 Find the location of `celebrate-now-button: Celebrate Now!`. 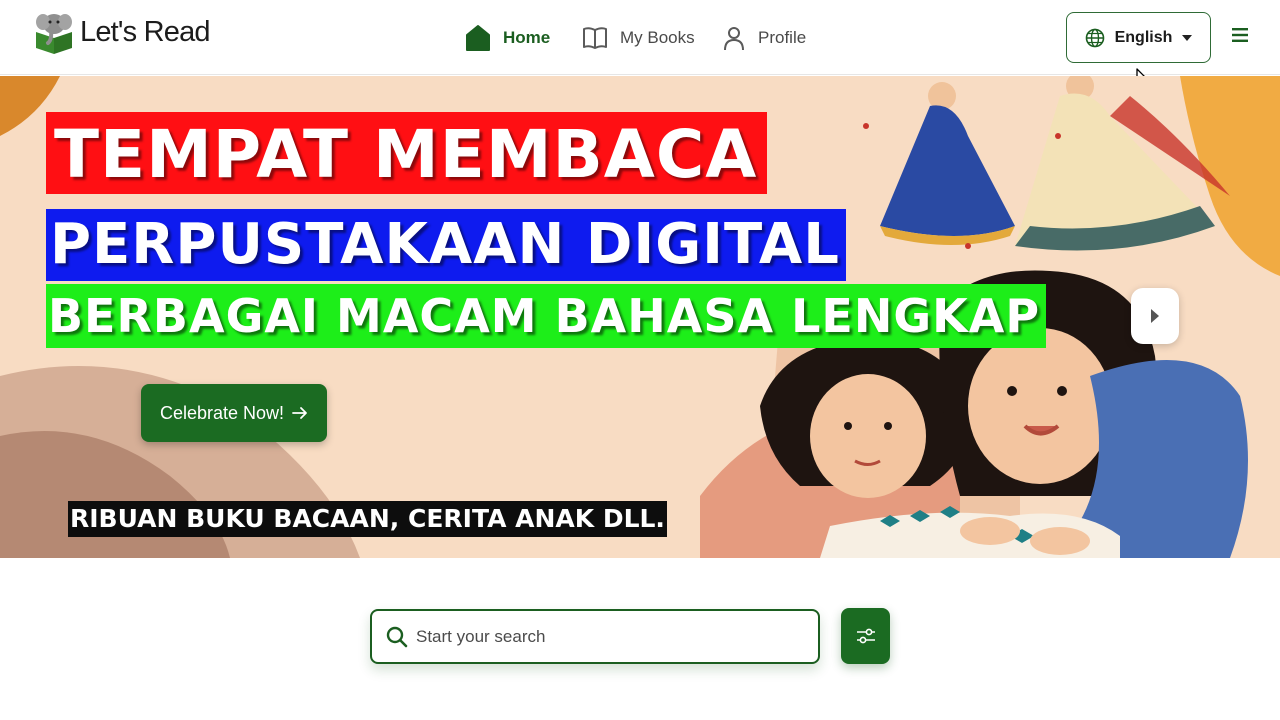

celebrate-now-button: Celebrate Now! is located at coordinates (234, 413).